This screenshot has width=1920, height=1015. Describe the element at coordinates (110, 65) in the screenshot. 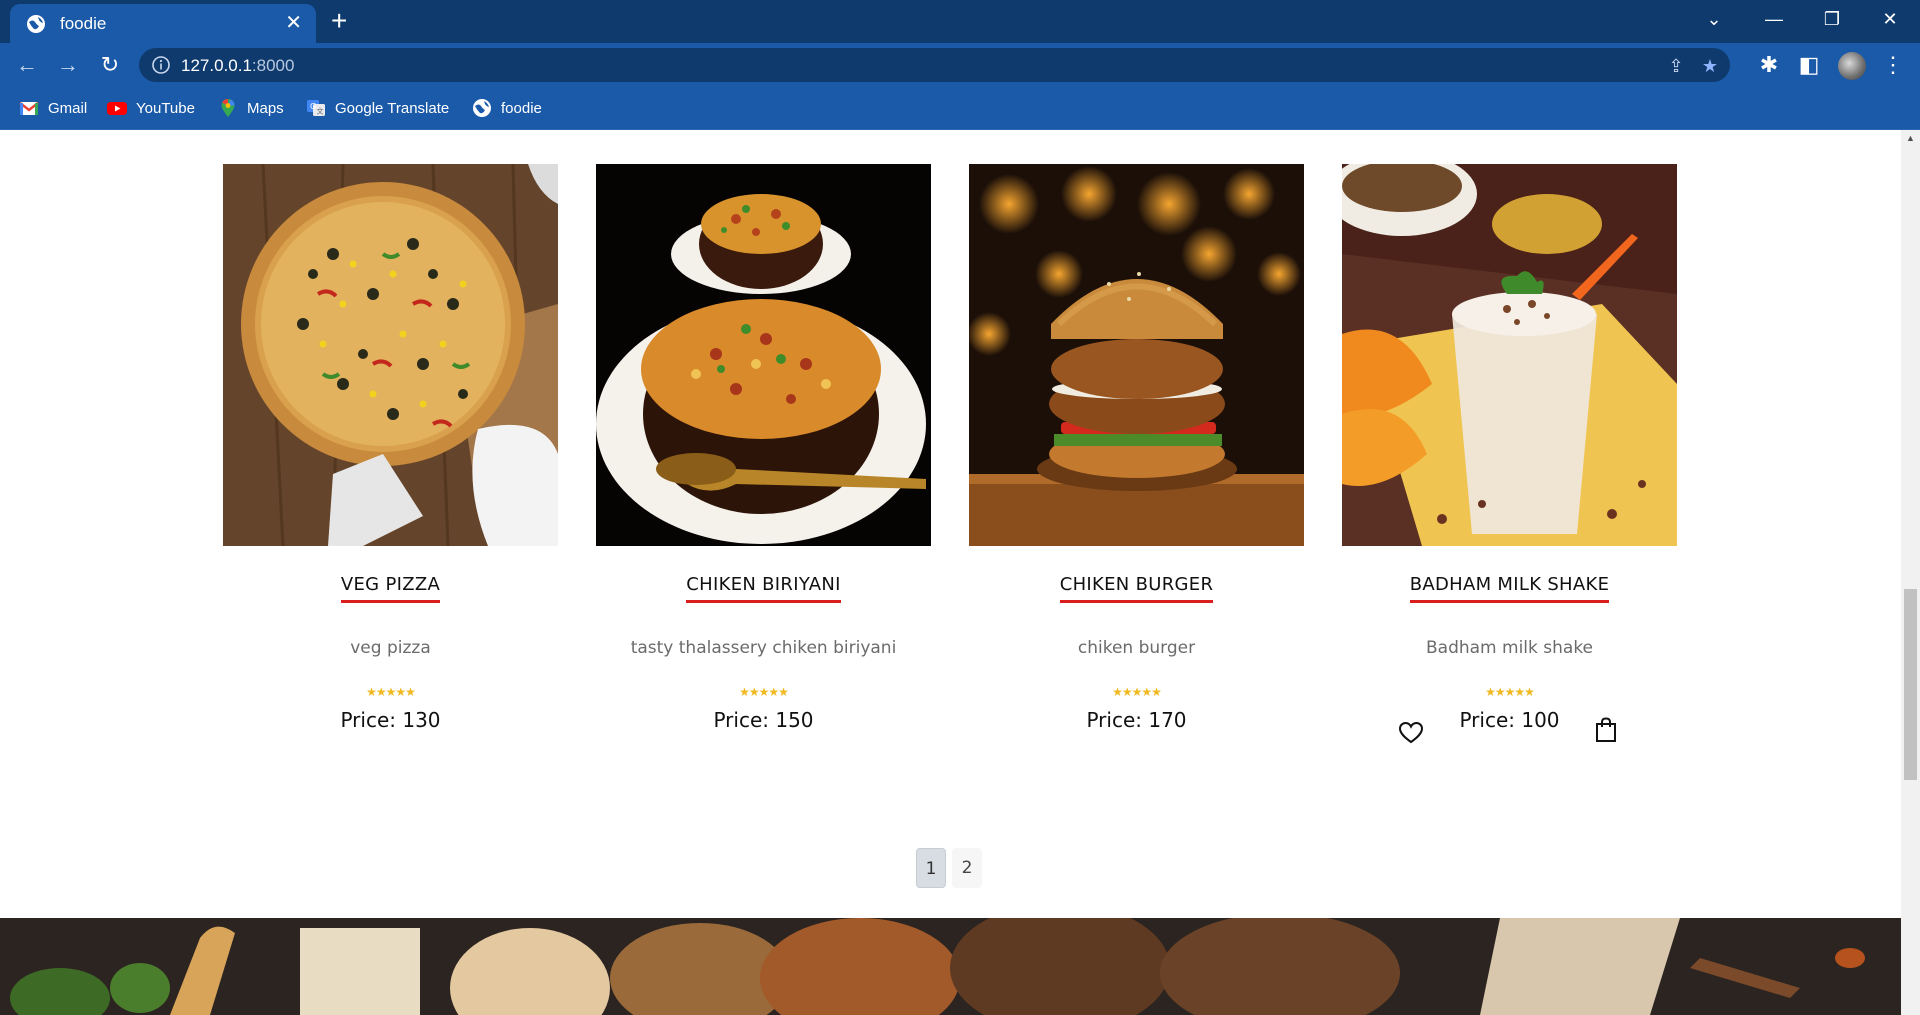

I see `reload-icon: ↻` at that location.